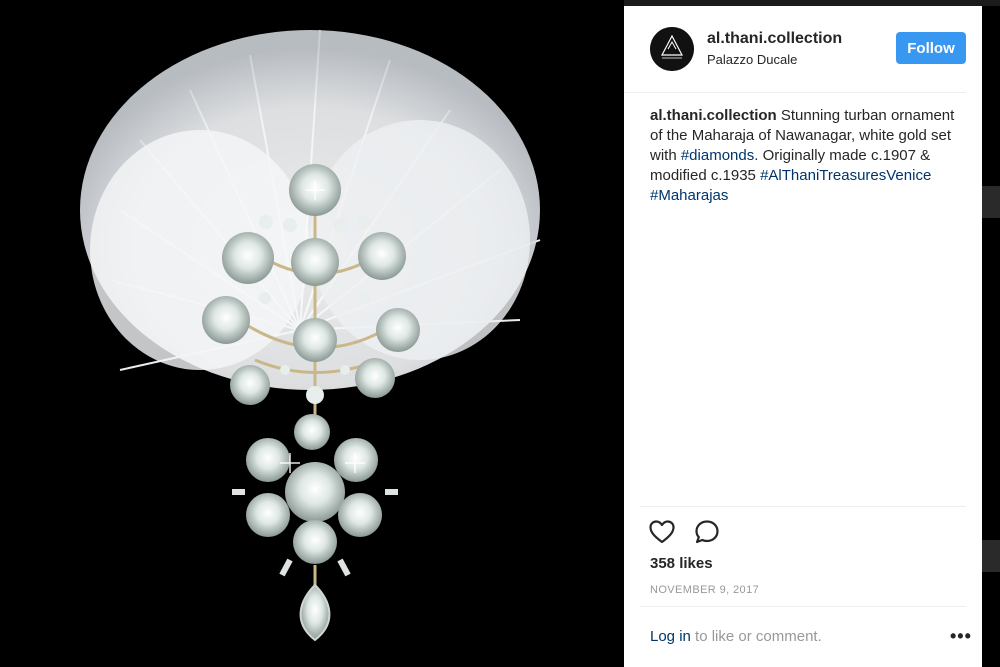 This screenshot has height=667, width=1000. What do you see at coordinates (717, 155) in the screenshot?
I see `hashtag-link: #diamonds` at bounding box center [717, 155].